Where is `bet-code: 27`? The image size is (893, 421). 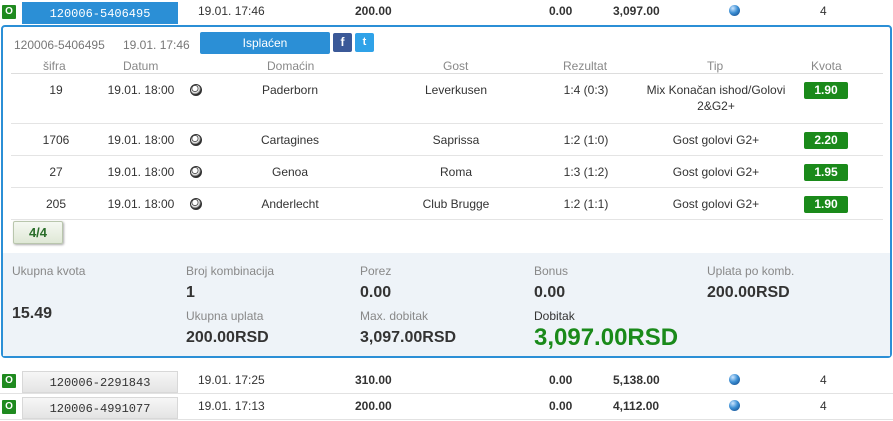 bet-code: 27 is located at coordinates (56, 172).